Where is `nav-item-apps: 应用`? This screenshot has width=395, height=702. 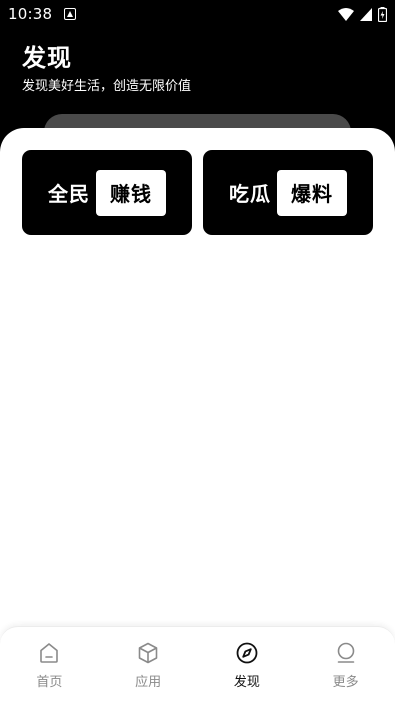
nav-item-apps: 应用 is located at coordinates (148, 664).